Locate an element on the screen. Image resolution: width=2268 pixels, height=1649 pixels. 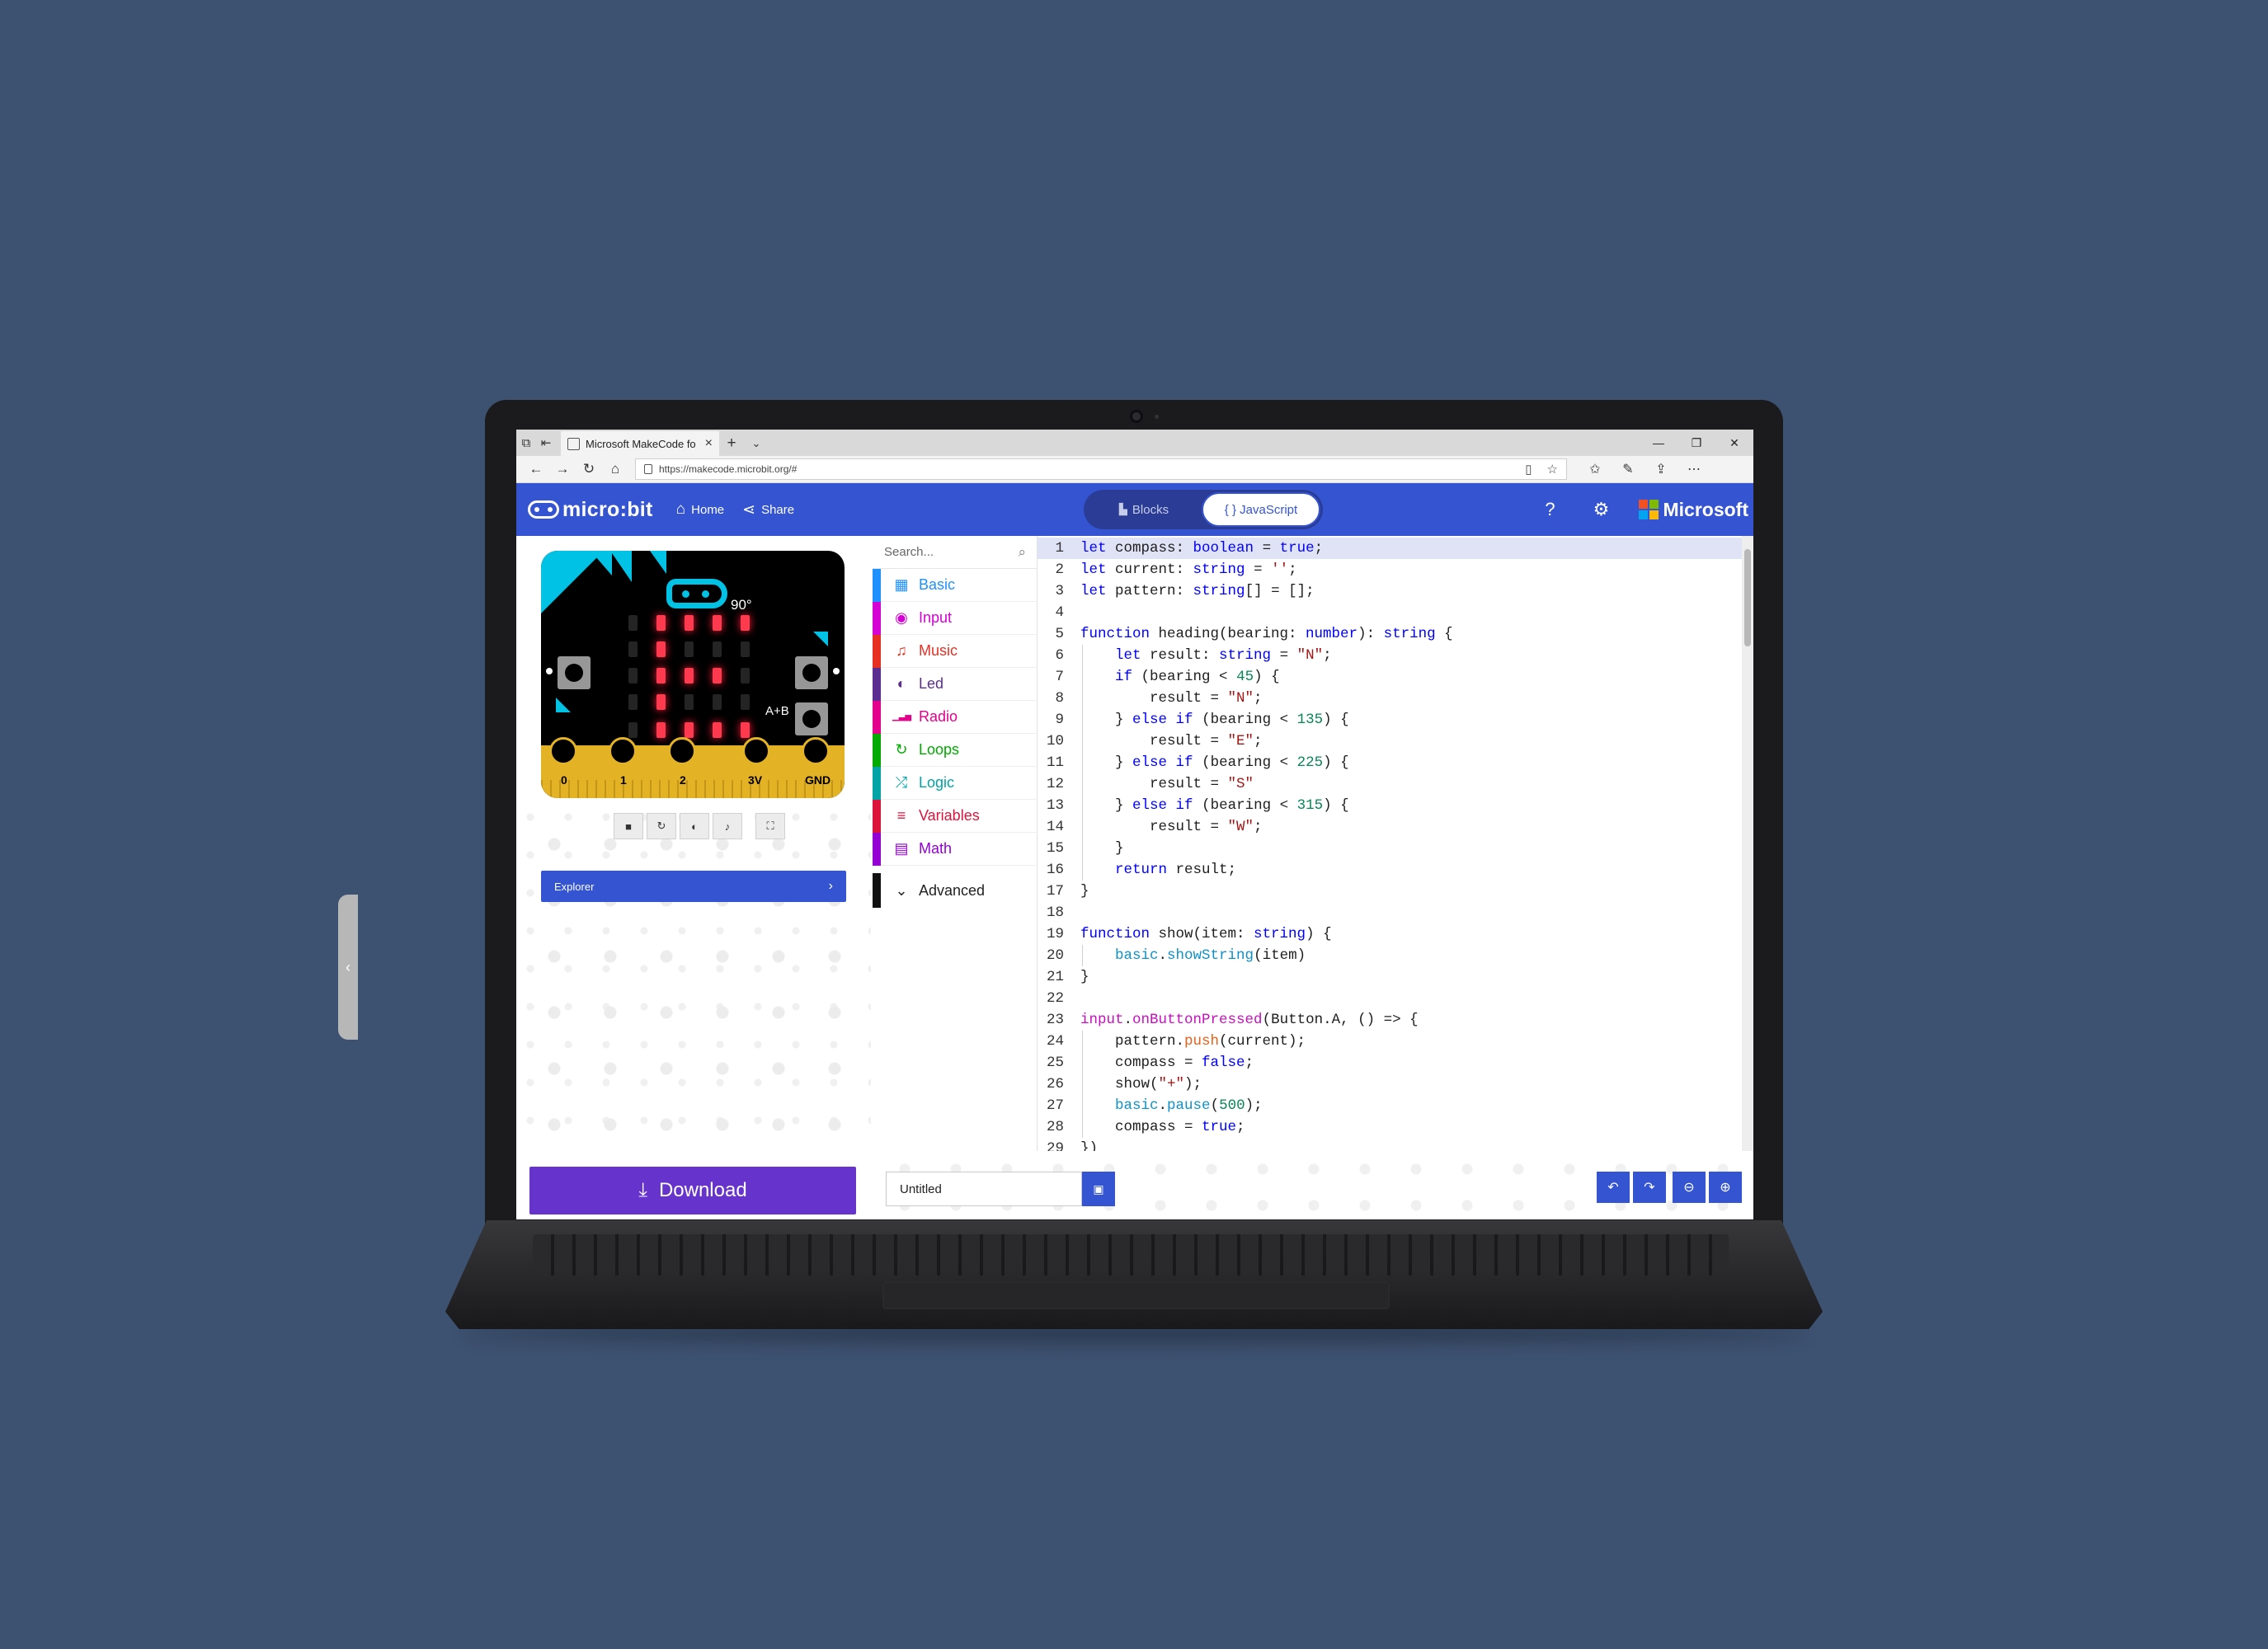
code-line: 17} is located at coordinates (1390, 891).